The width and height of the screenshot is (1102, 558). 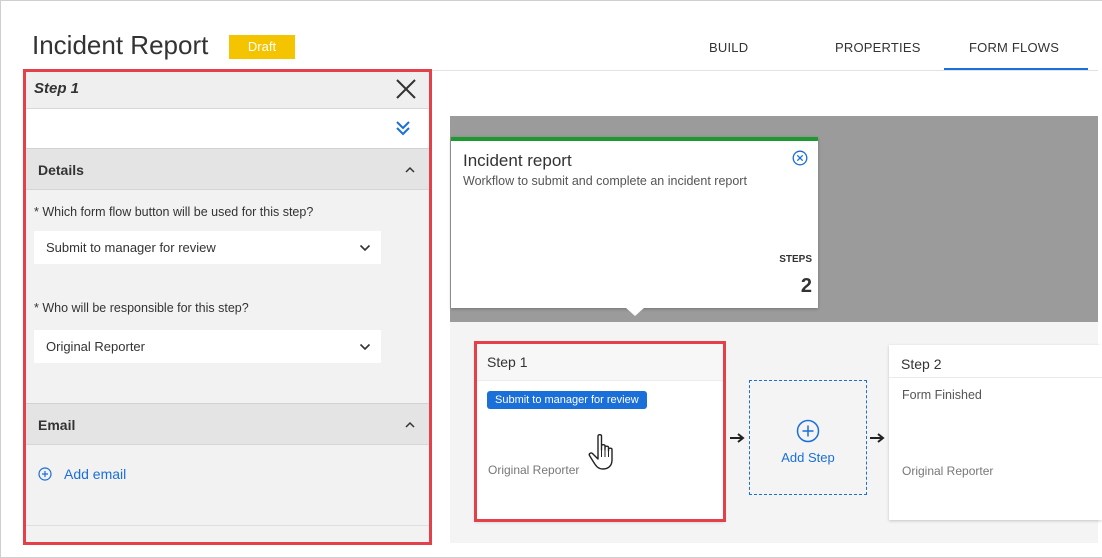 What do you see at coordinates (764, 70) in the screenshot?
I see `header-divider` at bounding box center [764, 70].